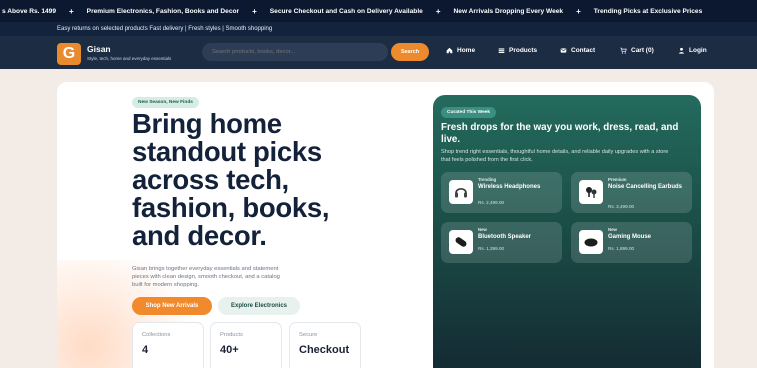 This screenshot has height=368, width=757. I want to click on product-price: Rs. 3,499.00, so click(621, 206).